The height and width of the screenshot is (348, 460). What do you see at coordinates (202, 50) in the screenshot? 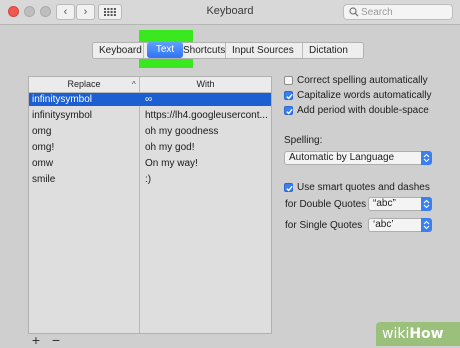
I see `tab-shortcuts: Shortcuts` at bounding box center [202, 50].